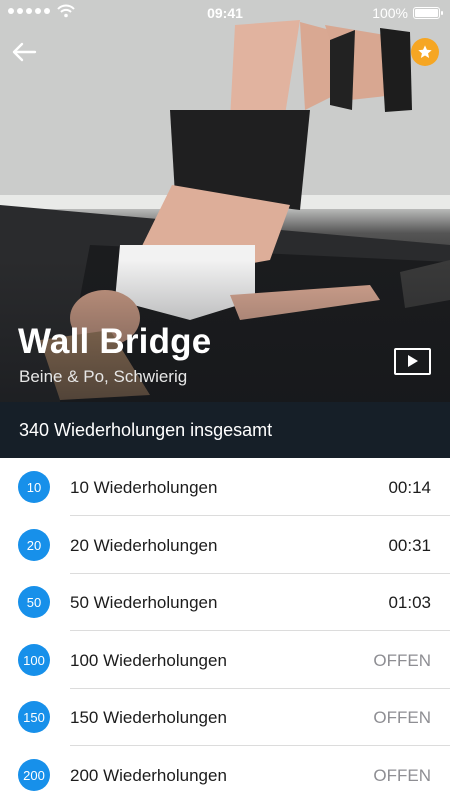 This screenshot has height=800, width=450. What do you see at coordinates (148, 775) in the screenshot?
I see `level-label: 200 Wiederholungen` at bounding box center [148, 775].